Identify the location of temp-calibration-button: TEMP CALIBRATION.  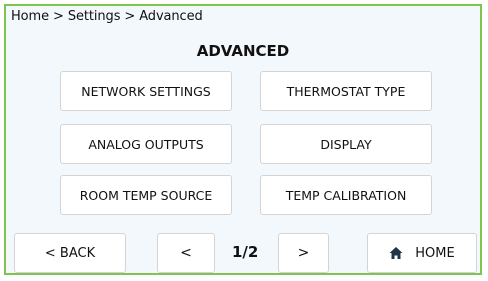
(346, 195).